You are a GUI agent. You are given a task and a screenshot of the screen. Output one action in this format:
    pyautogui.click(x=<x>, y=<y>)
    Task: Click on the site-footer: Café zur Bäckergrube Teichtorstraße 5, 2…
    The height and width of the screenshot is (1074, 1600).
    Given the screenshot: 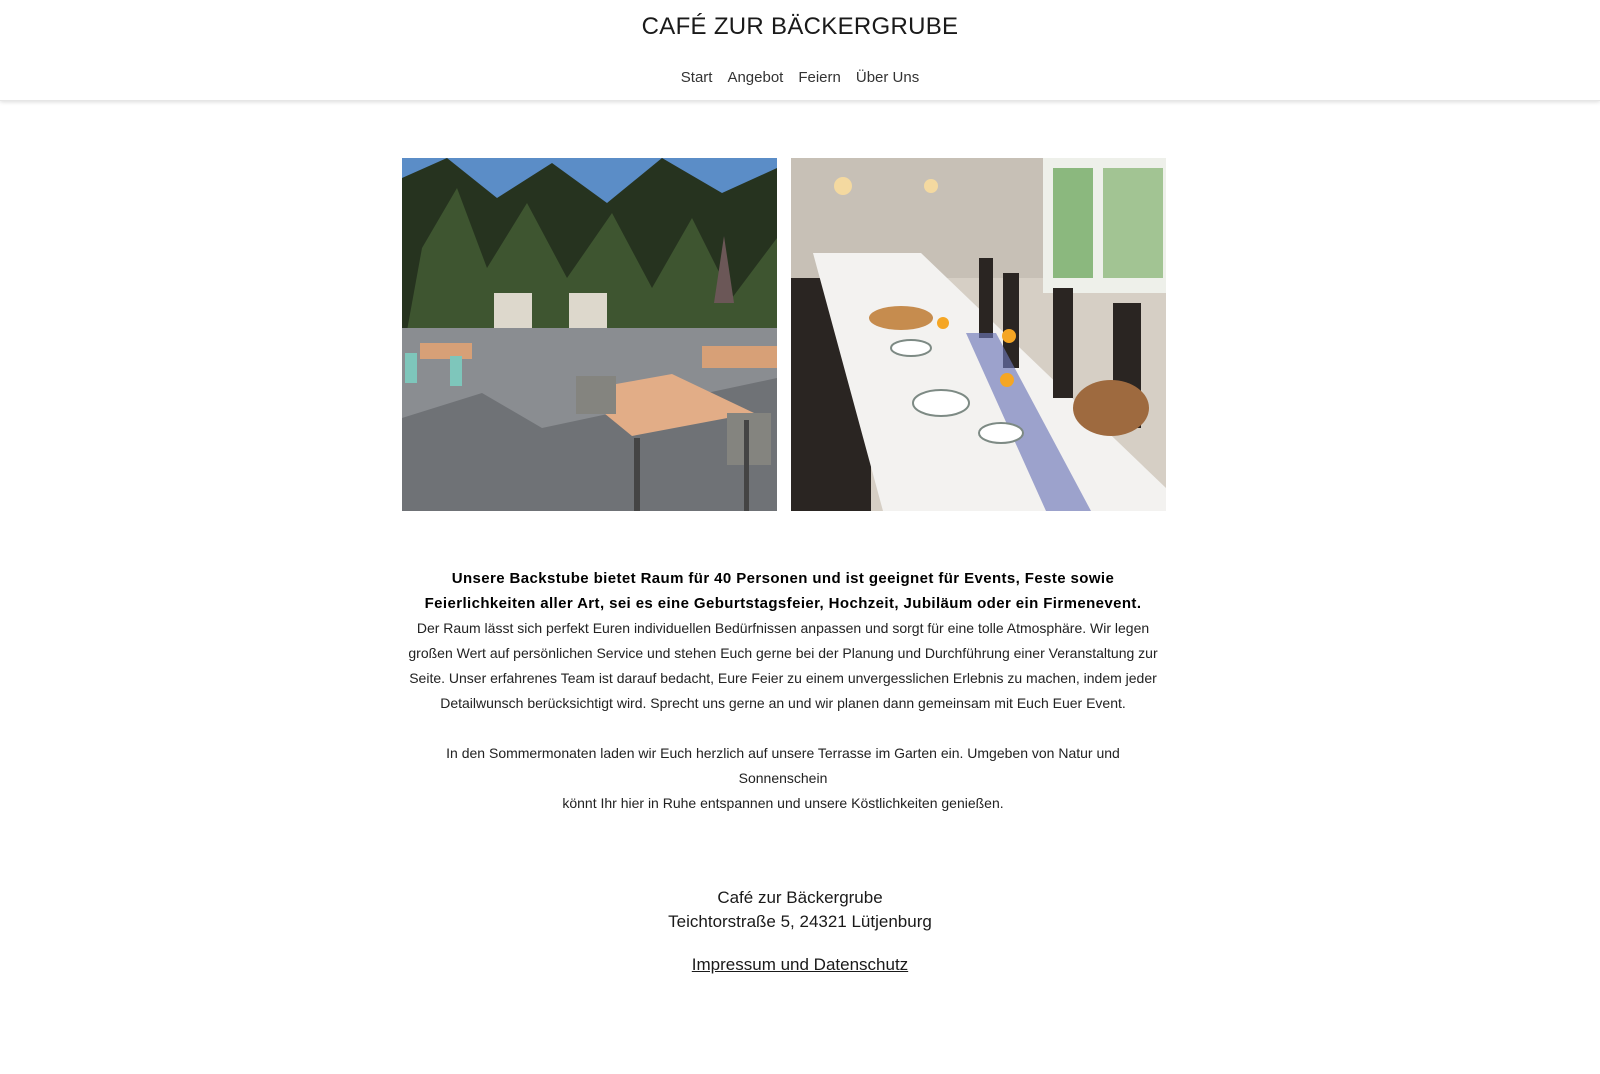 What is the action you would take?
    pyautogui.click(x=800, y=931)
    